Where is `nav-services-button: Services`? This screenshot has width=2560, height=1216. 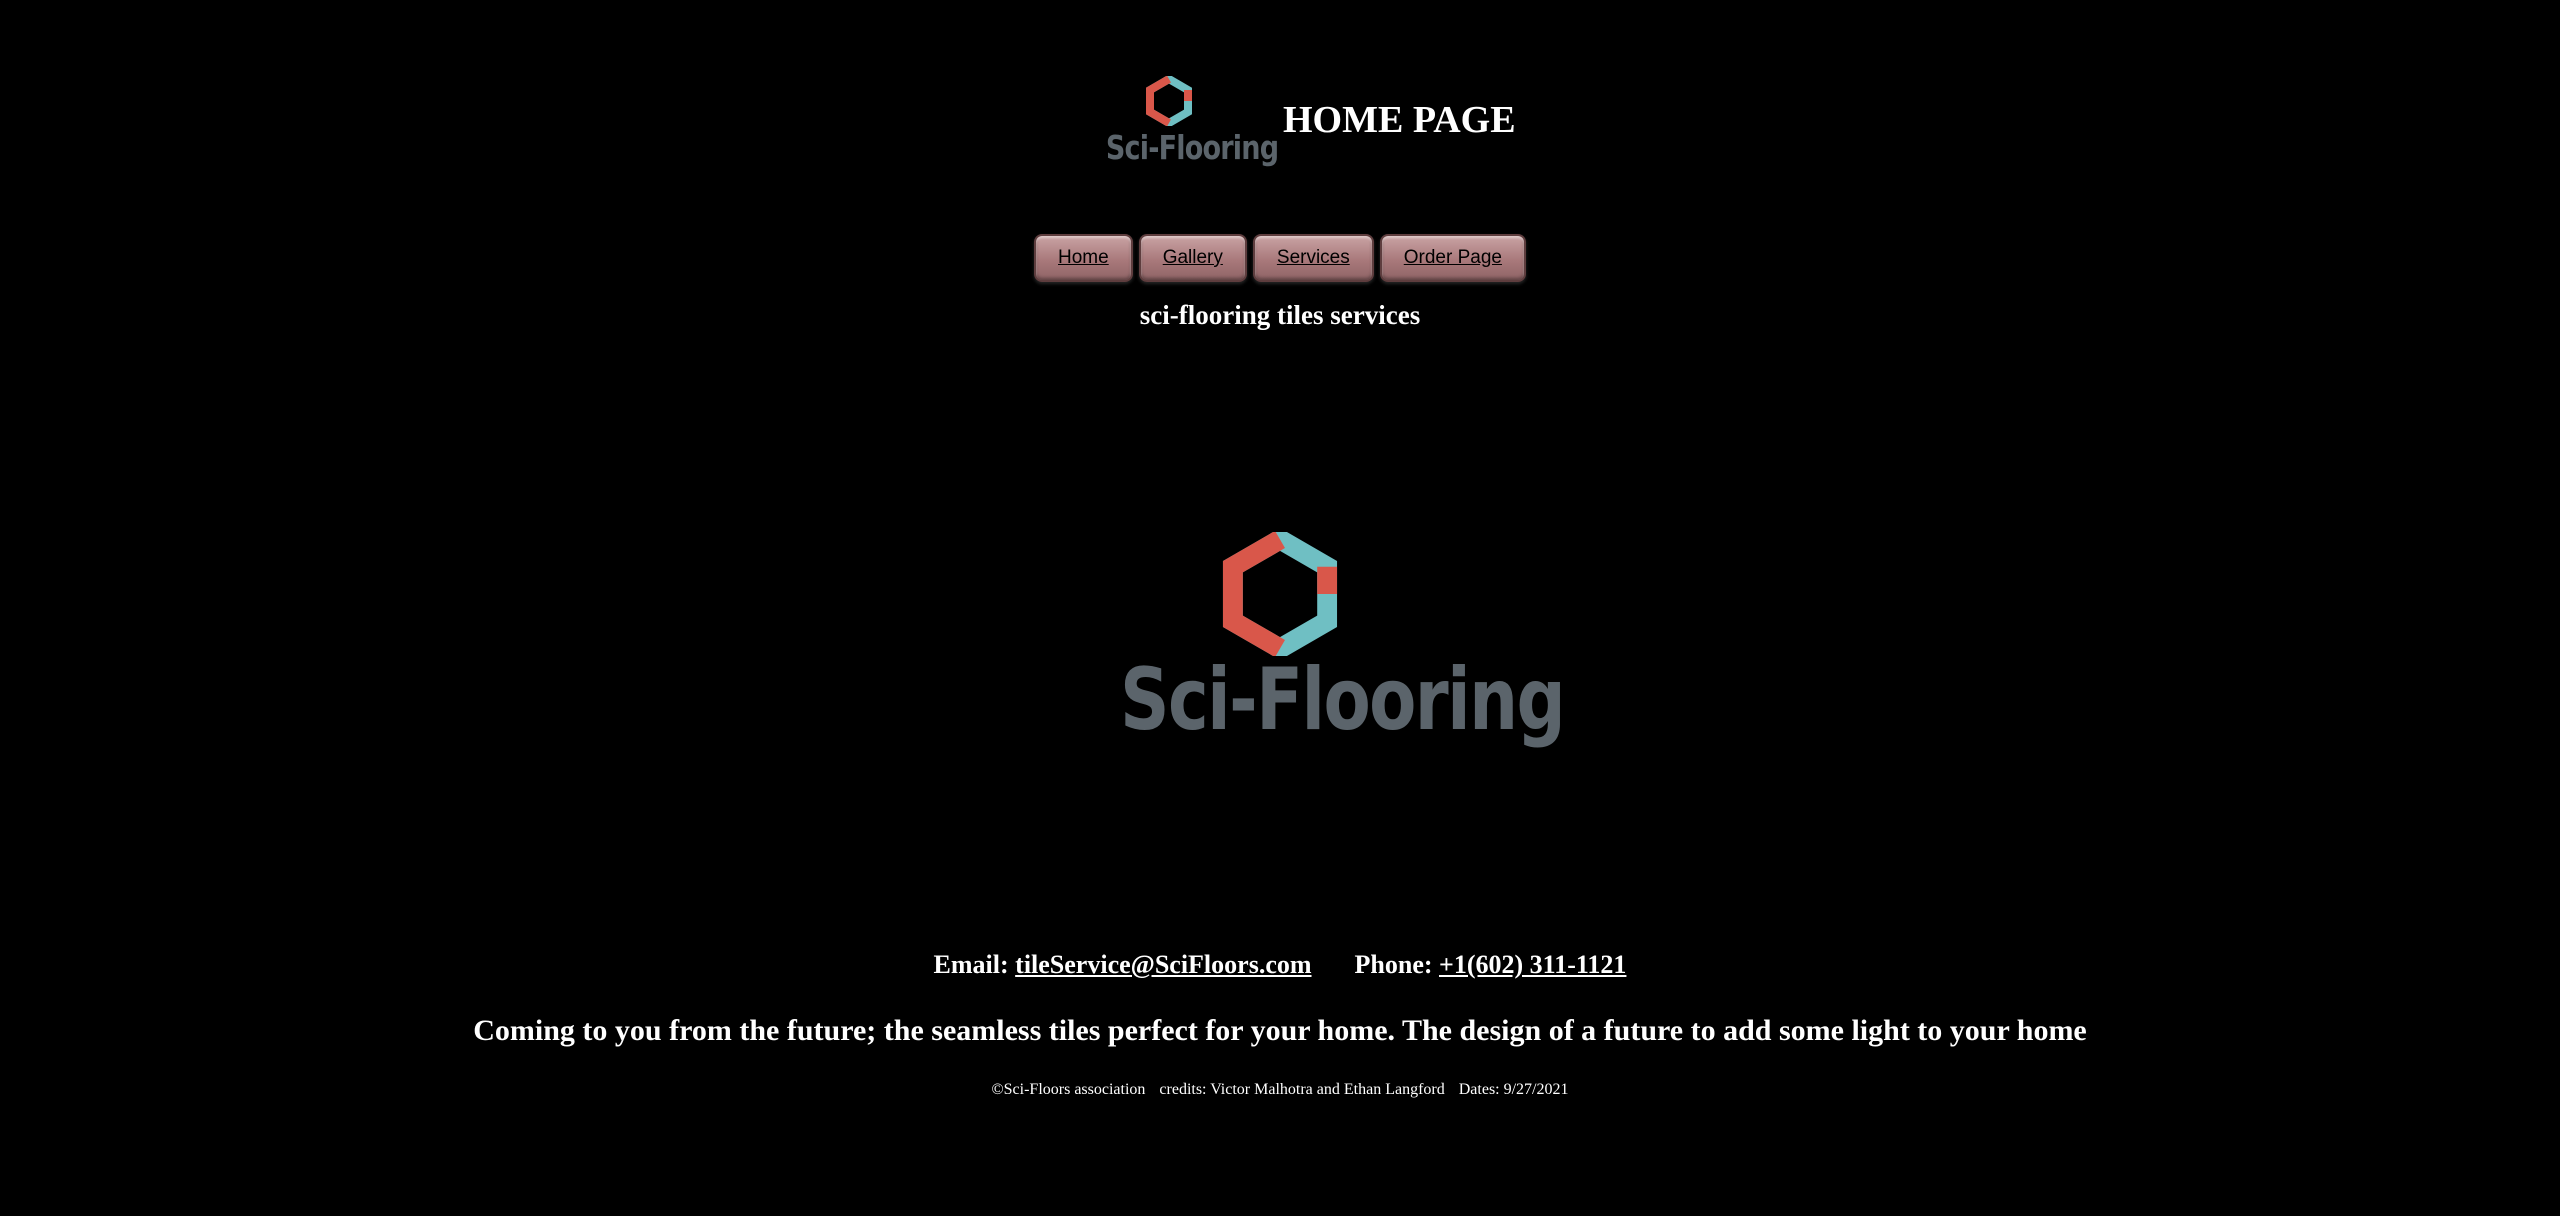 nav-services-button: Services is located at coordinates (1313, 258).